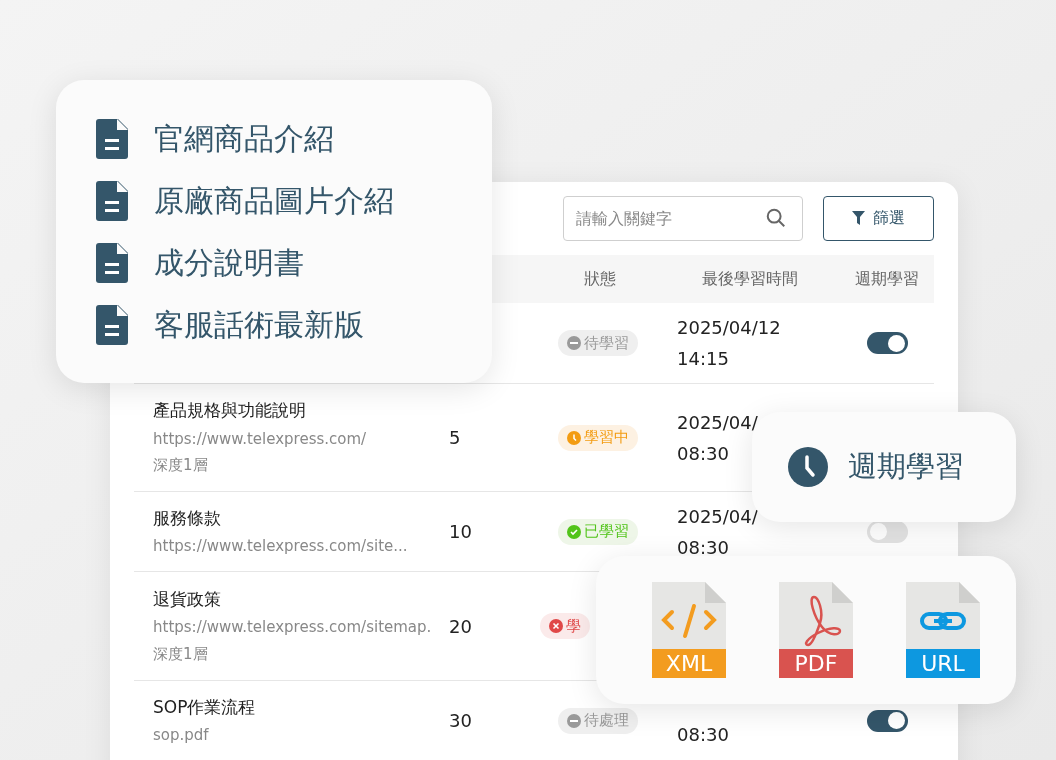  I want to click on item-title: 產品規格與功能說明, so click(230, 411).